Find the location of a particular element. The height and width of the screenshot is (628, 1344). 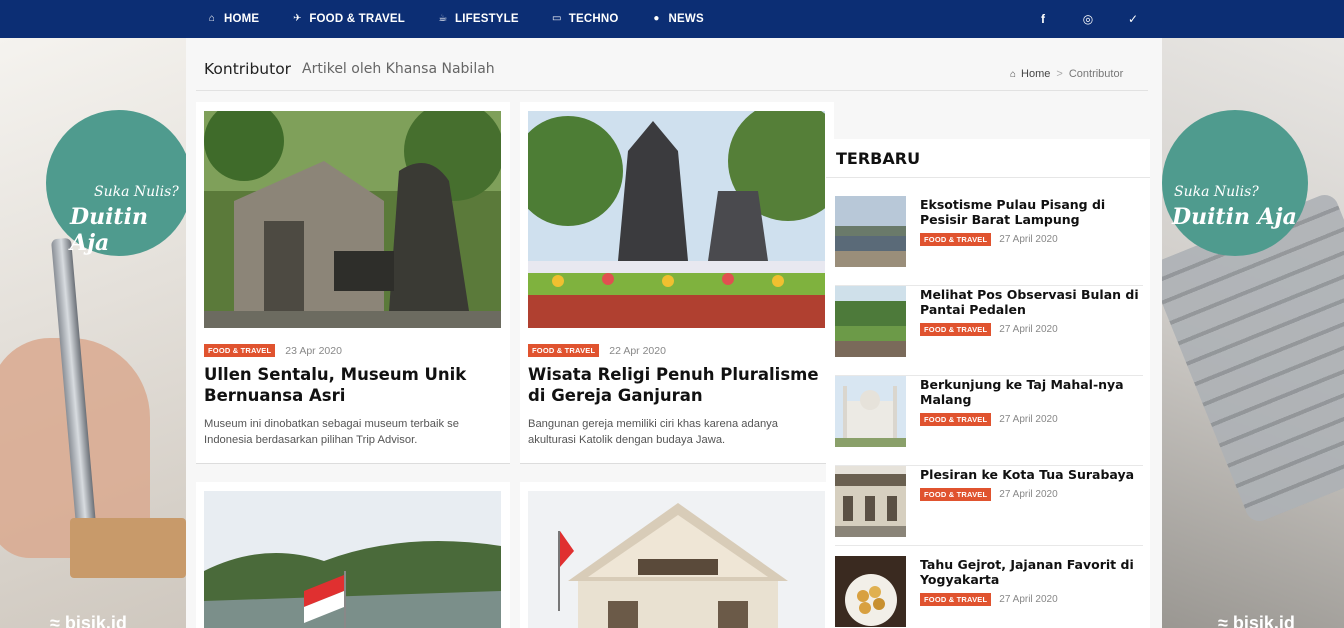

sidebar-item-title: Berkunjung ke Taj Mahal-nya Malang is located at coordinates (1030, 392).